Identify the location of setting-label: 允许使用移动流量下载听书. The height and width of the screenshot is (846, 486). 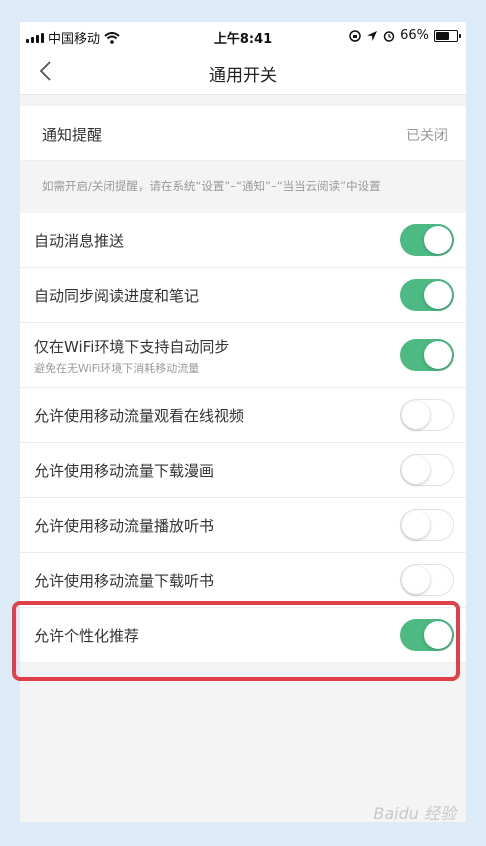
(124, 581).